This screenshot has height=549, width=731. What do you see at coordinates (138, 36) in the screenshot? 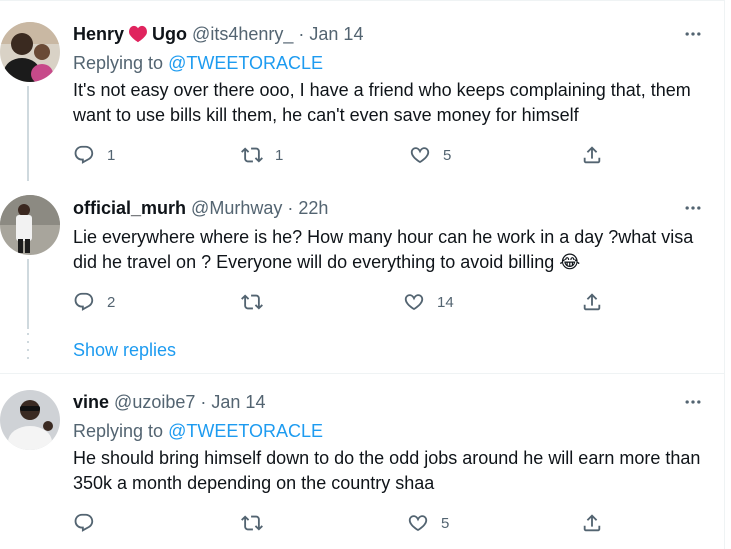
I see `heart-emoji-icon` at bounding box center [138, 36].